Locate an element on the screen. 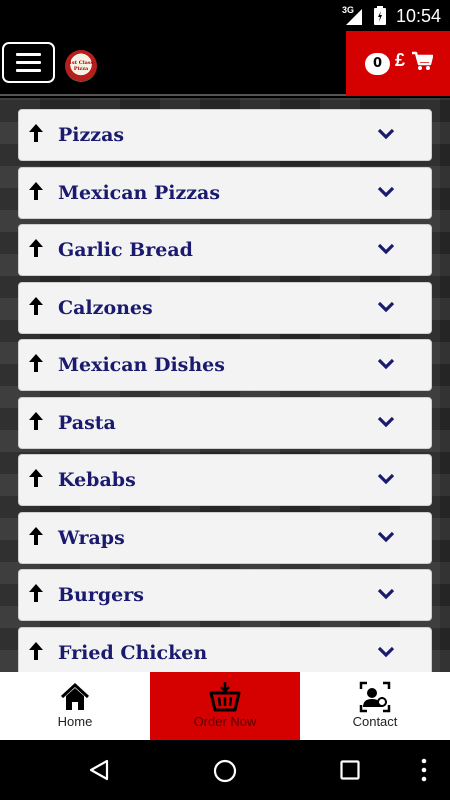 The width and height of the screenshot is (450, 800). cart-button: 0 £ is located at coordinates (398, 63).